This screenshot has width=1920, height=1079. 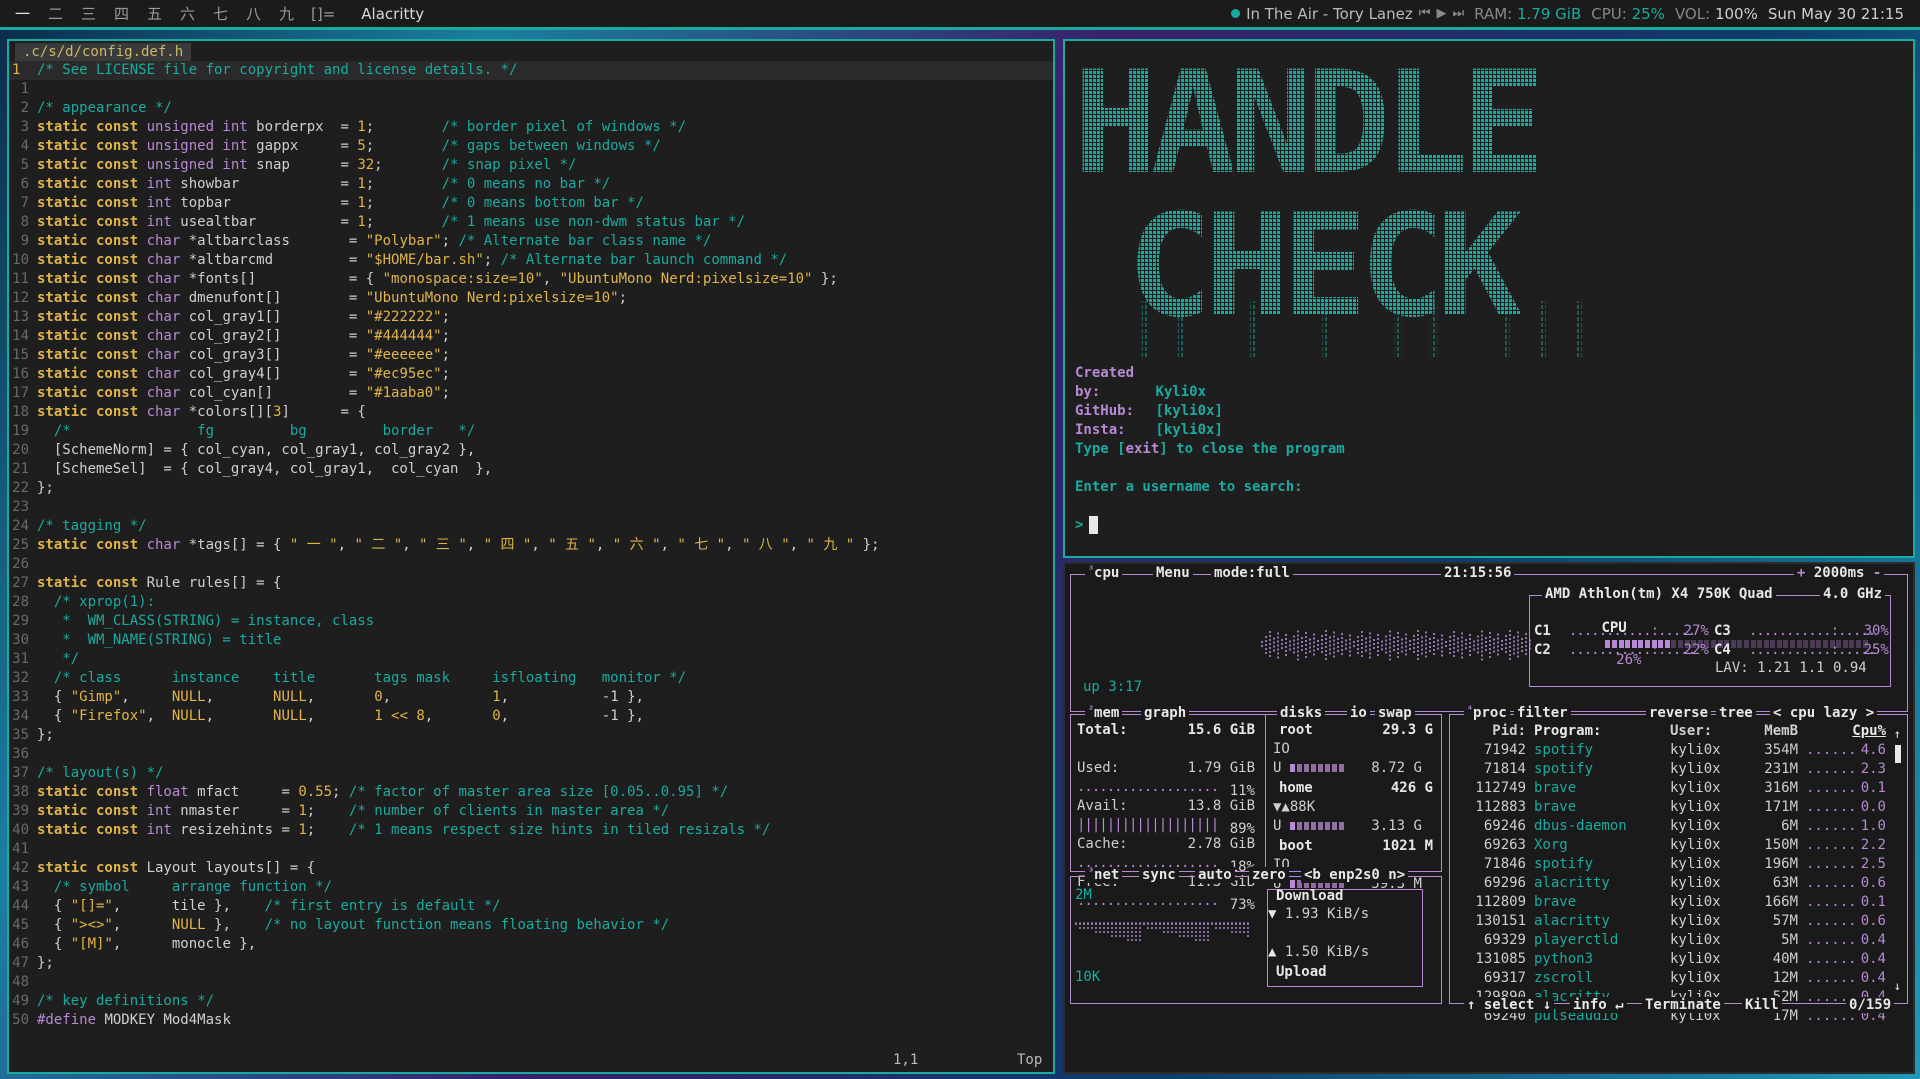 What do you see at coordinates (531, 431) in the screenshot?
I see `code-line: 19 /* fg bg border */` at bounding box center [531, 431].